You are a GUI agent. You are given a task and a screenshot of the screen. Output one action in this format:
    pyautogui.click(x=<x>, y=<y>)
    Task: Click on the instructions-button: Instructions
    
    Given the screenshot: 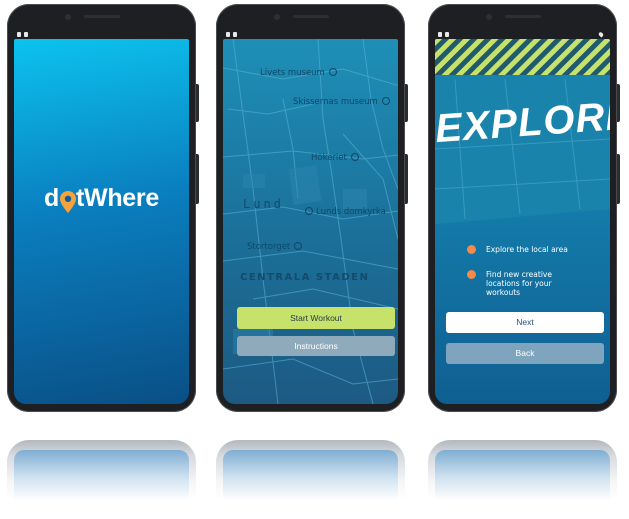 What is the action you would take?
    pyautogui.click(x=316, y=346)
    